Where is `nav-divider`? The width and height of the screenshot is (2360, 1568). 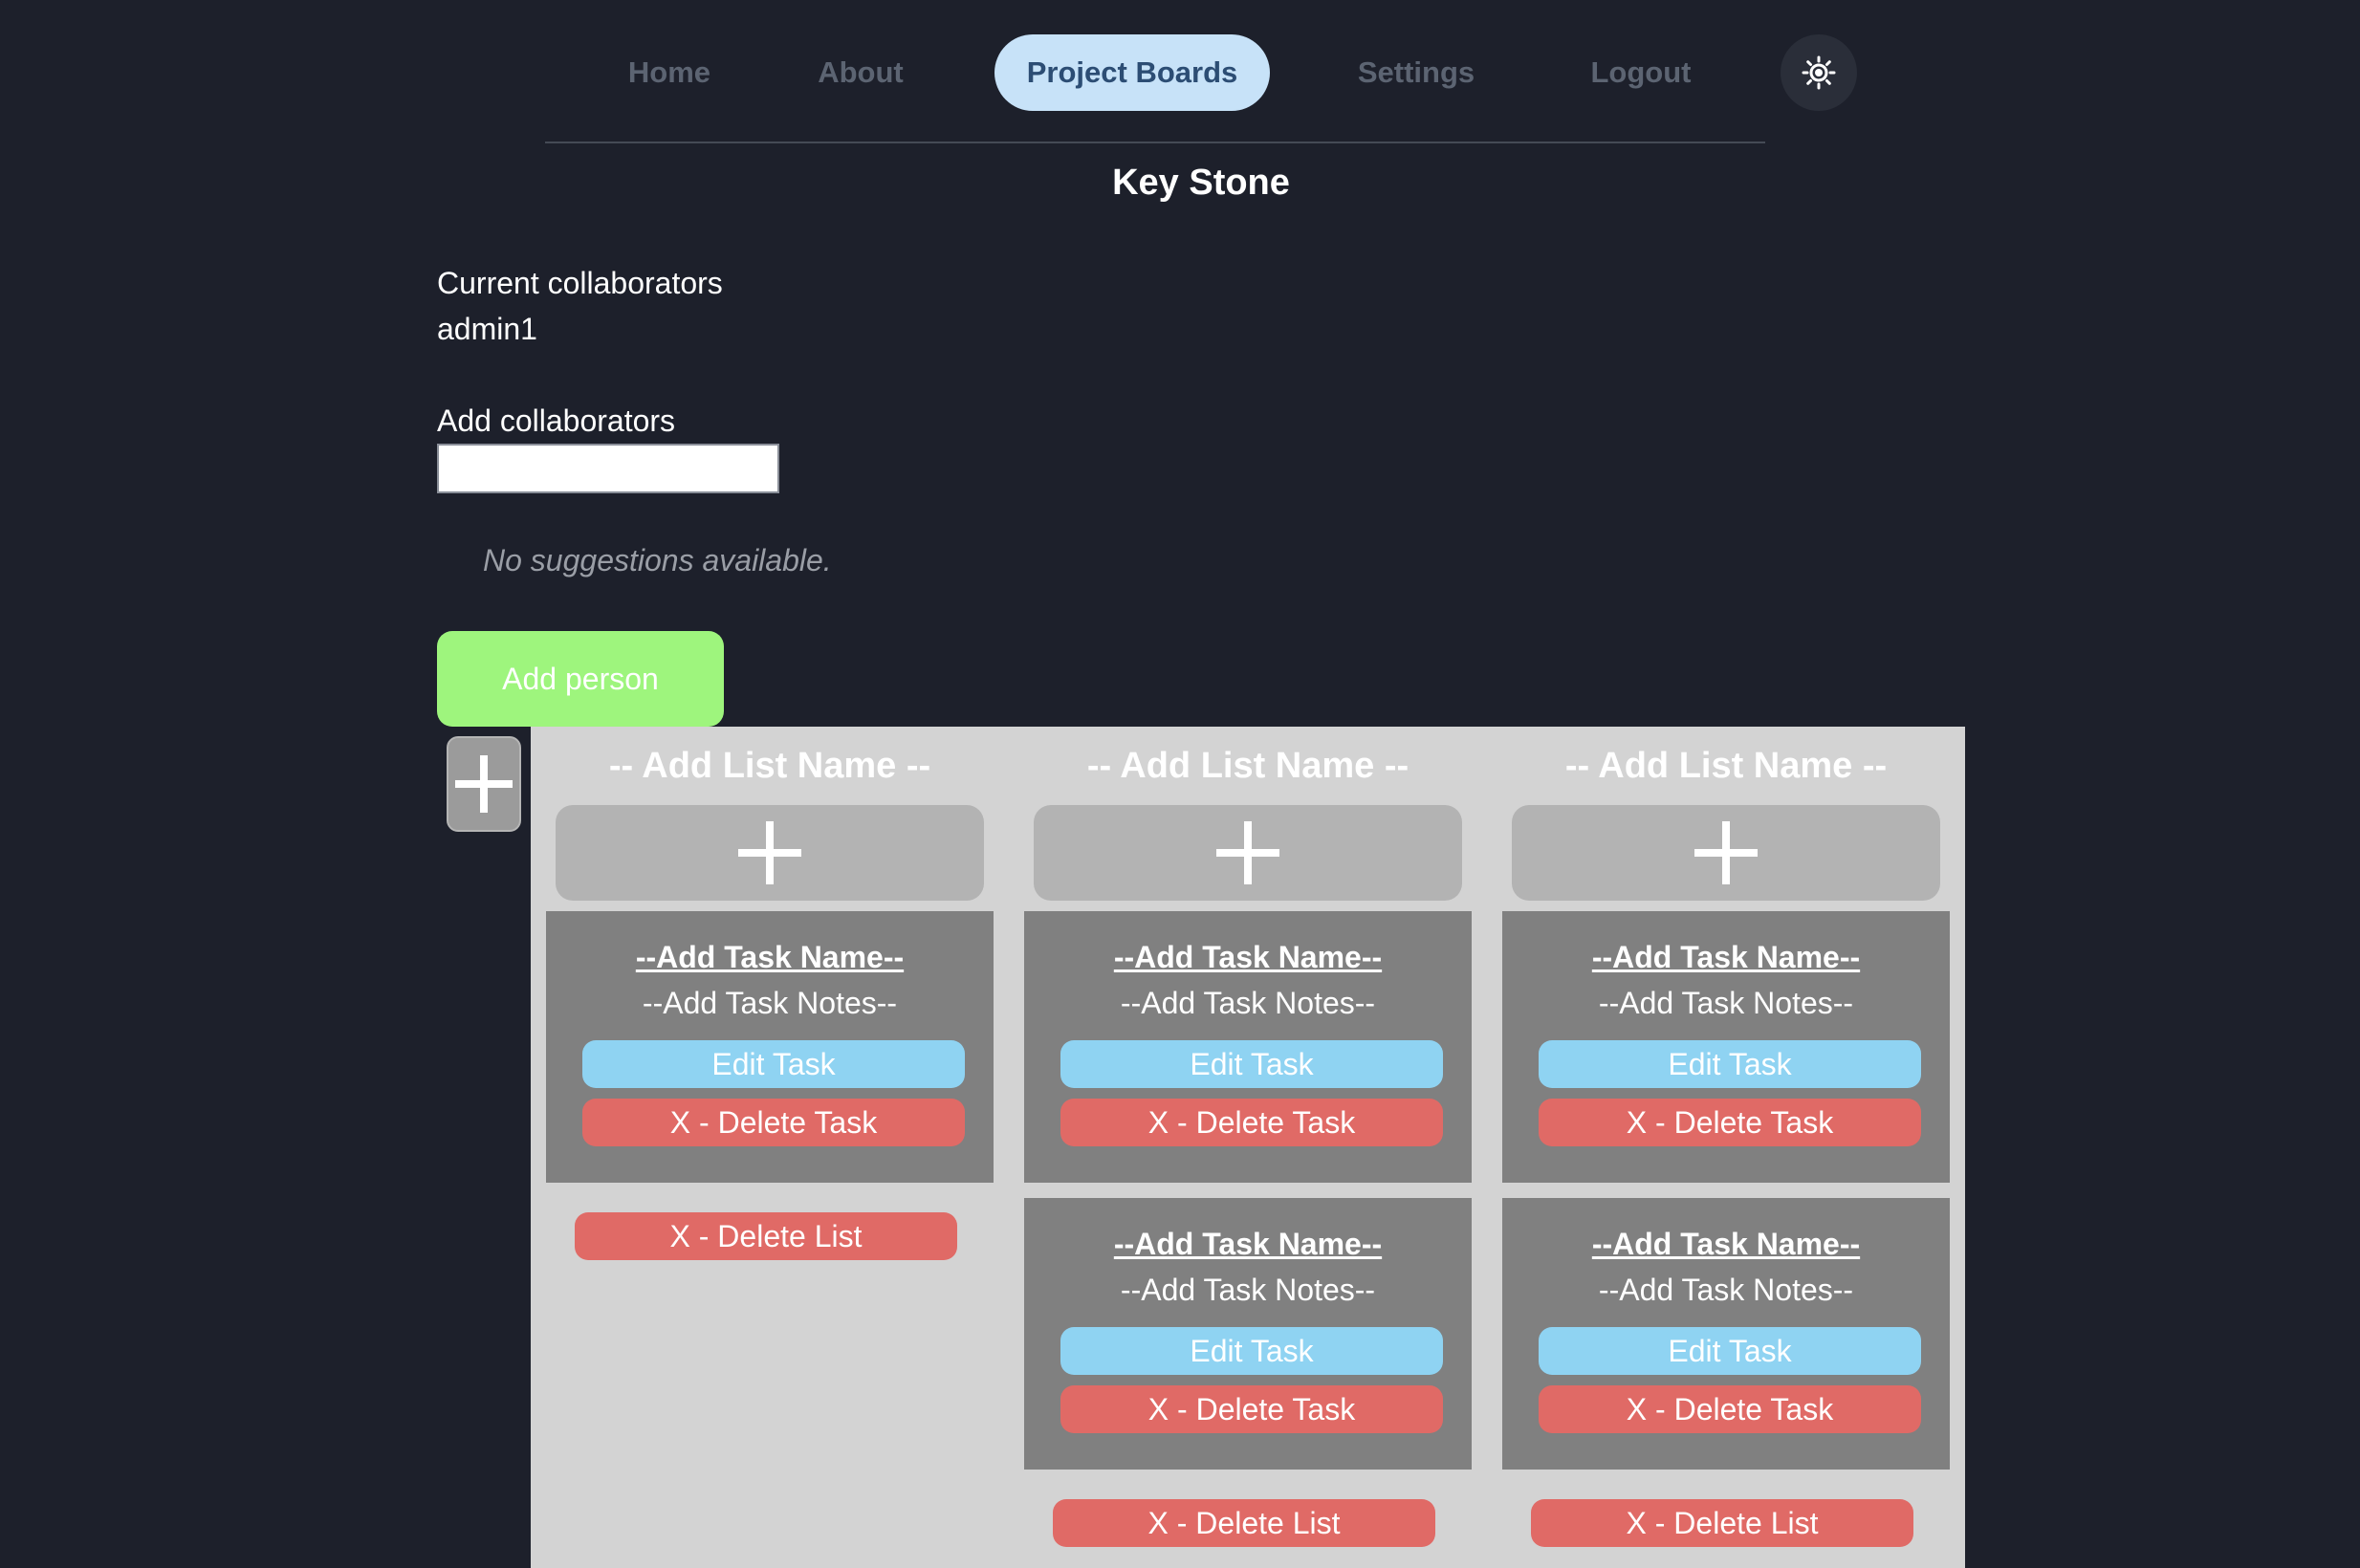 nav-divider is located at coordinates (1155, 142).